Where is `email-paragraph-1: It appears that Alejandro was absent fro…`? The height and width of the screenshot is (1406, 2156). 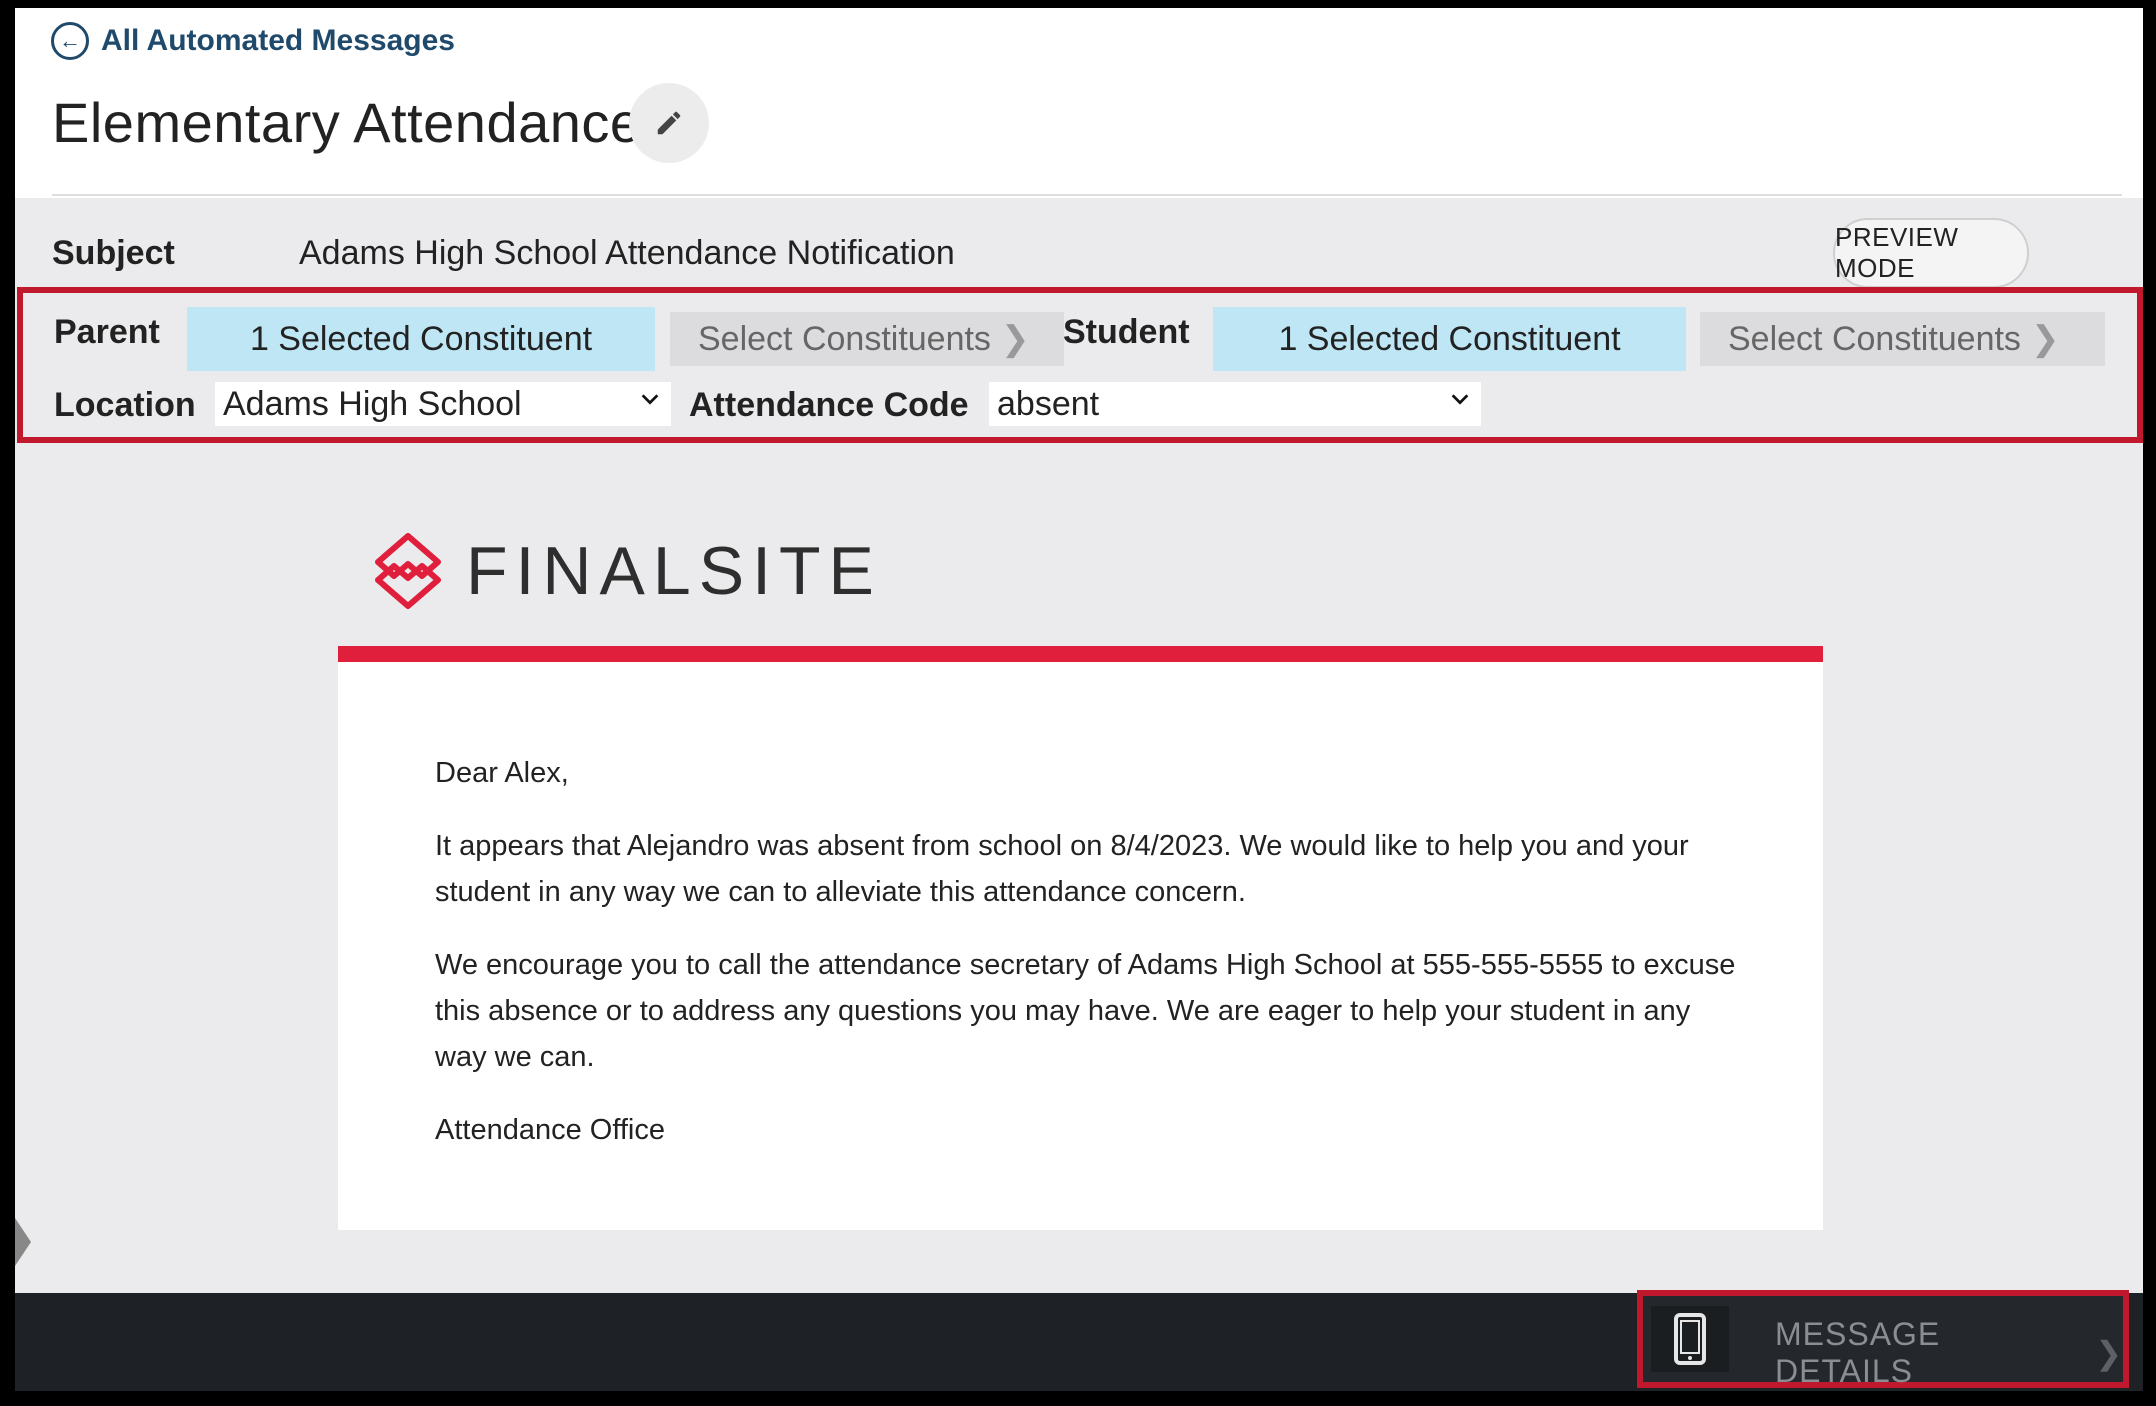 email-paragraph-1: It appears that Alejandro was absent fro… is located at coordinates (1062, 869).